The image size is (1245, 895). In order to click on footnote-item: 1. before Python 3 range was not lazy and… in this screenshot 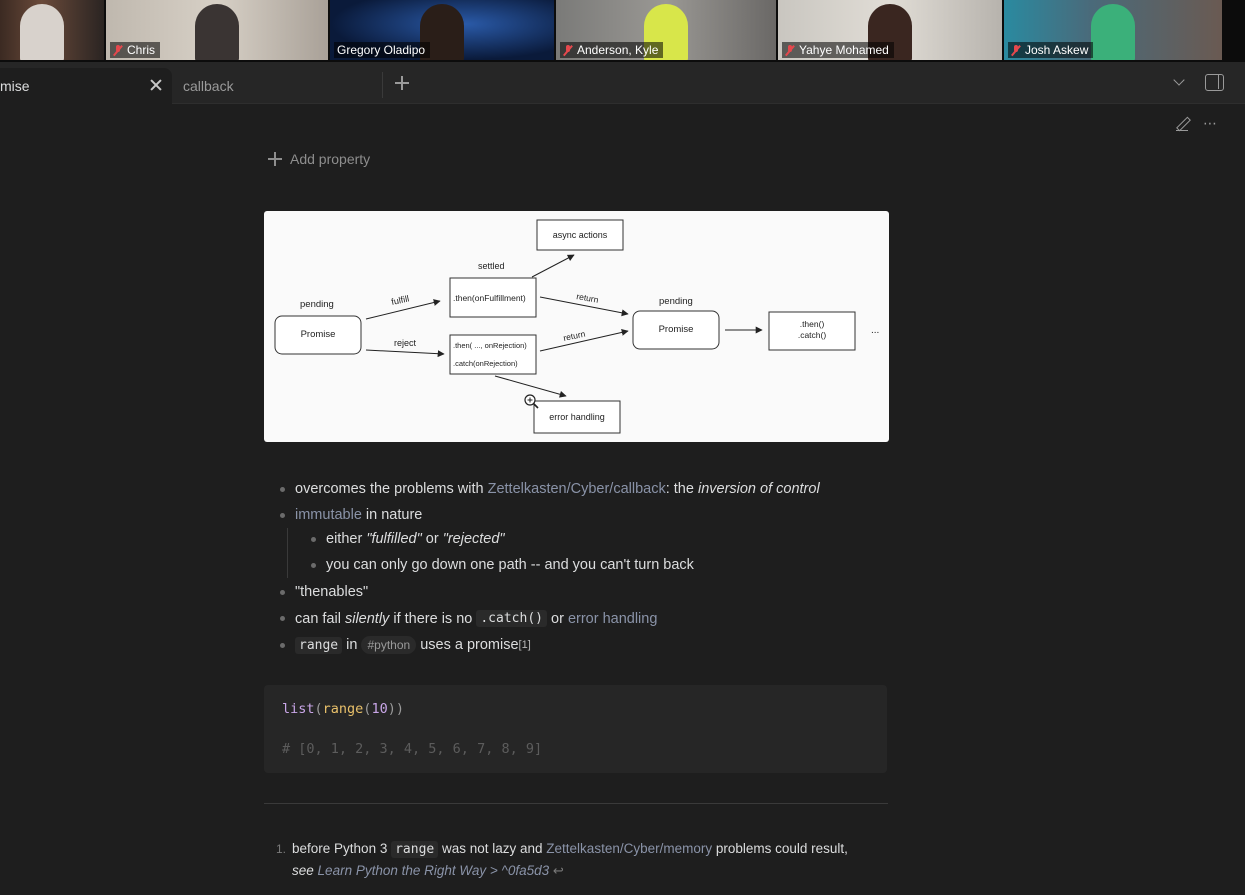, I will do `click(562, 849)`.